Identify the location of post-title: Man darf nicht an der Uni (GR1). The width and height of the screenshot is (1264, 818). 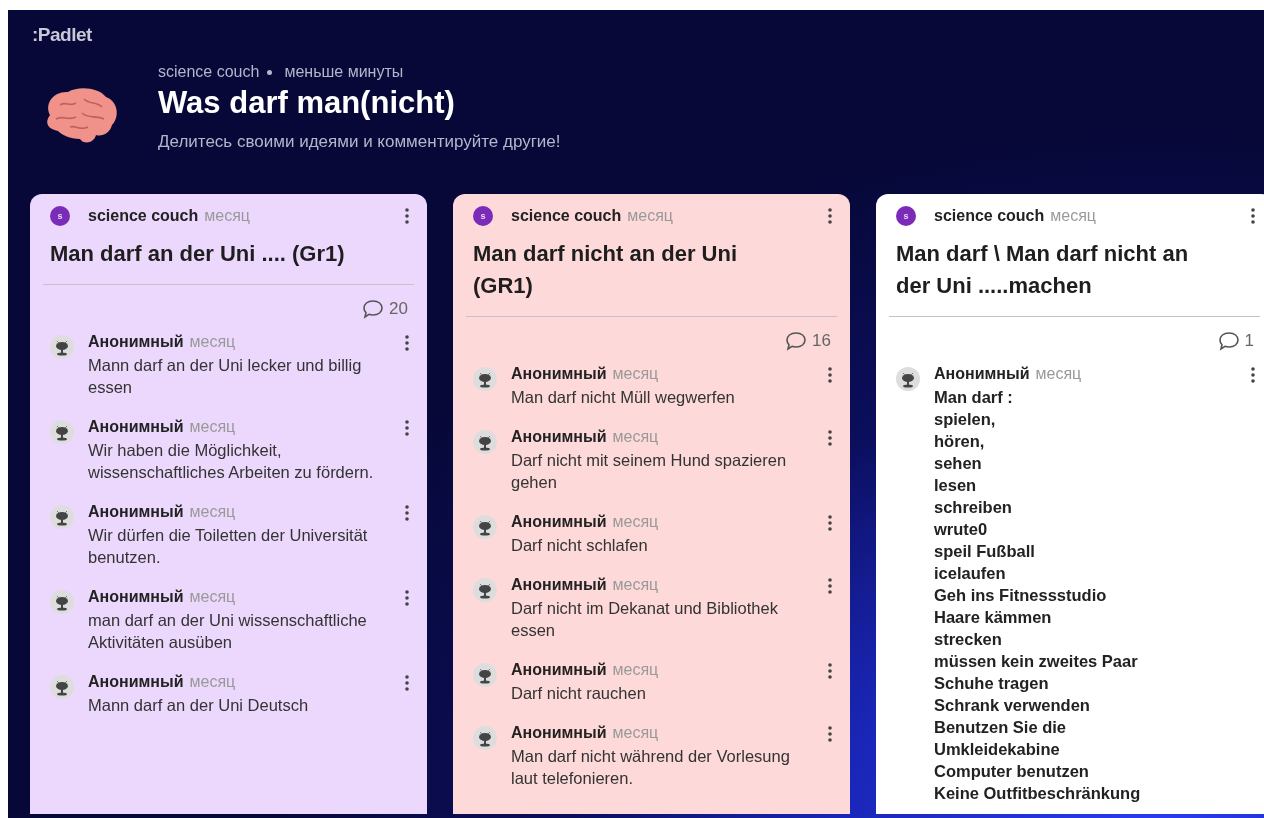
(651, 271).